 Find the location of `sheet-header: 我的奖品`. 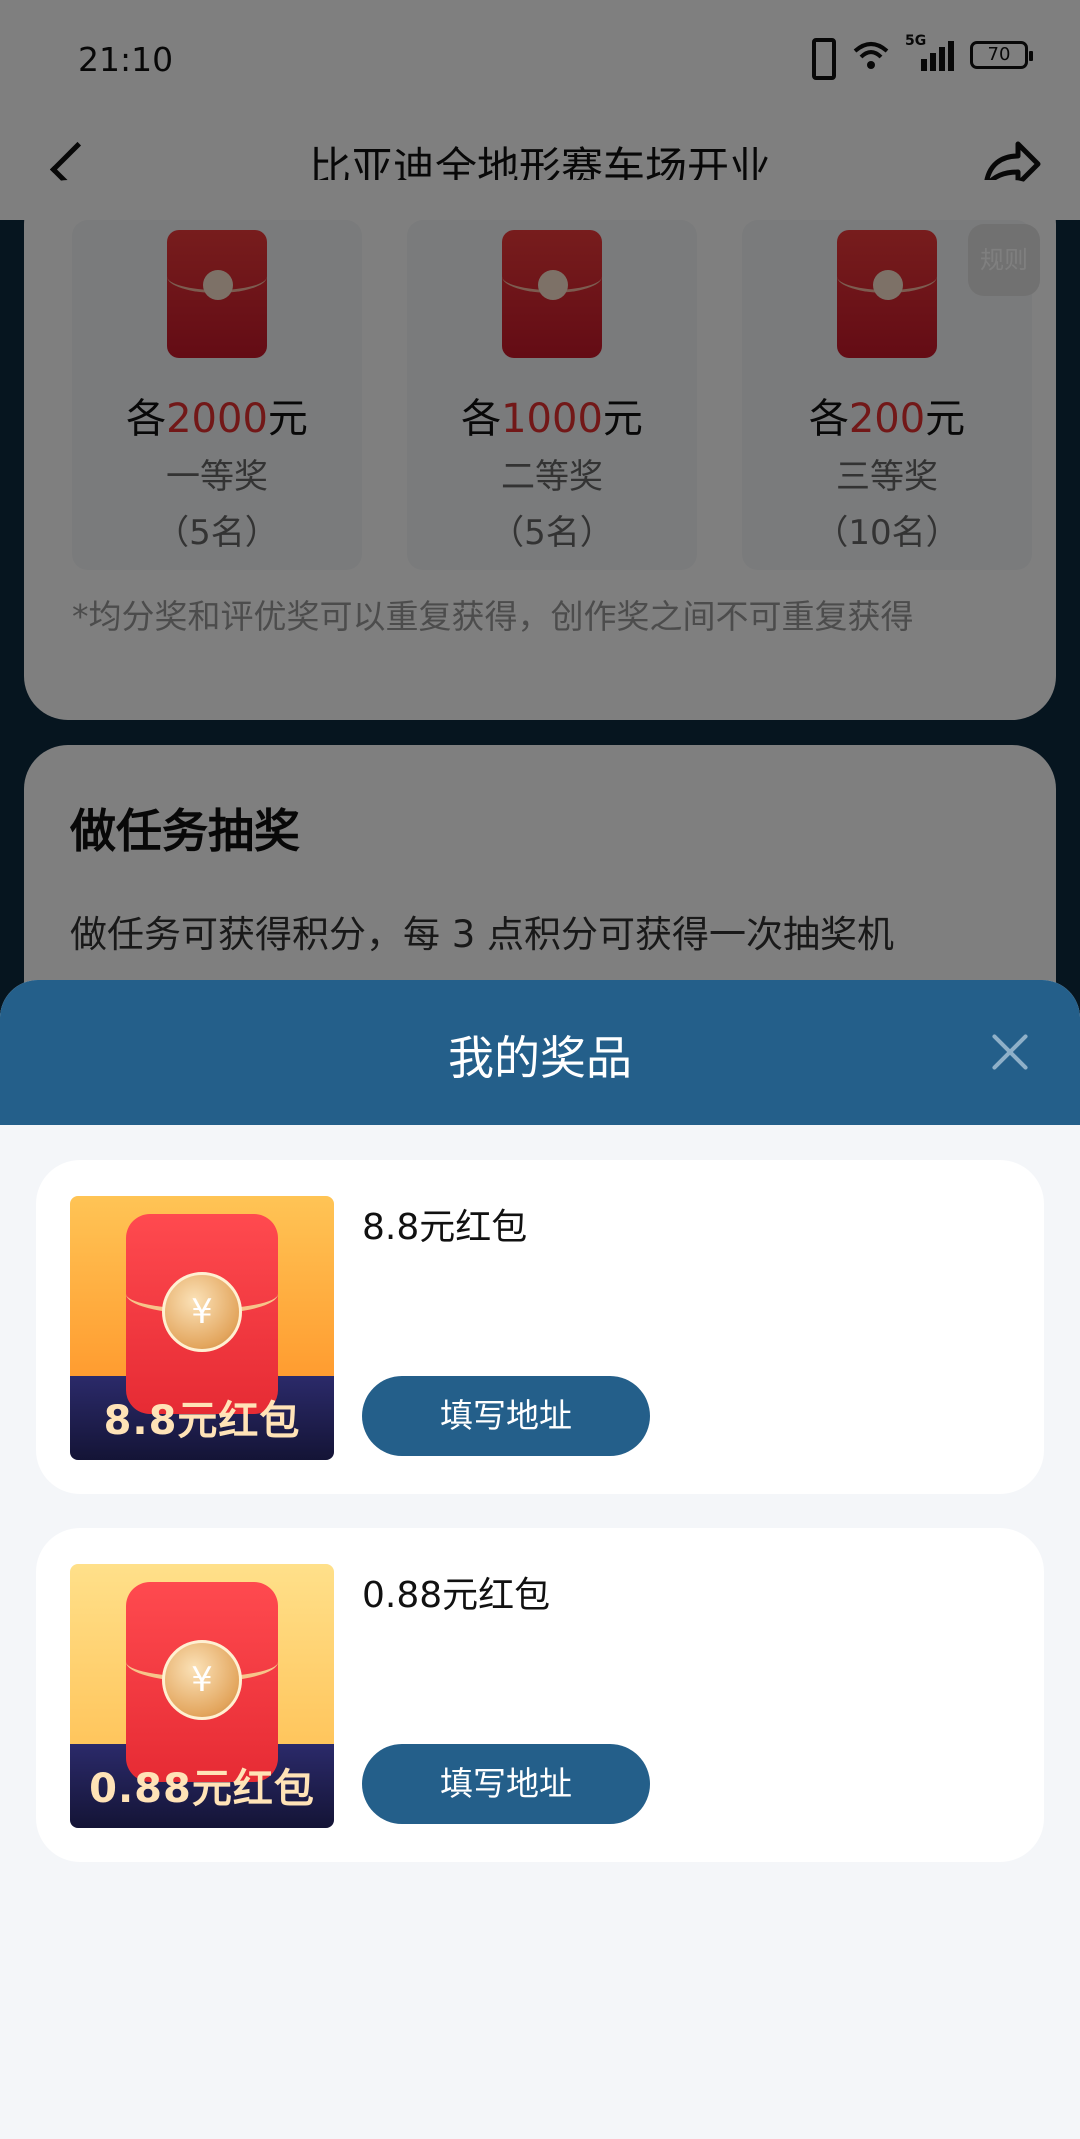

sheet-header: 我的奖品 is located at coordinates (540, 1052).